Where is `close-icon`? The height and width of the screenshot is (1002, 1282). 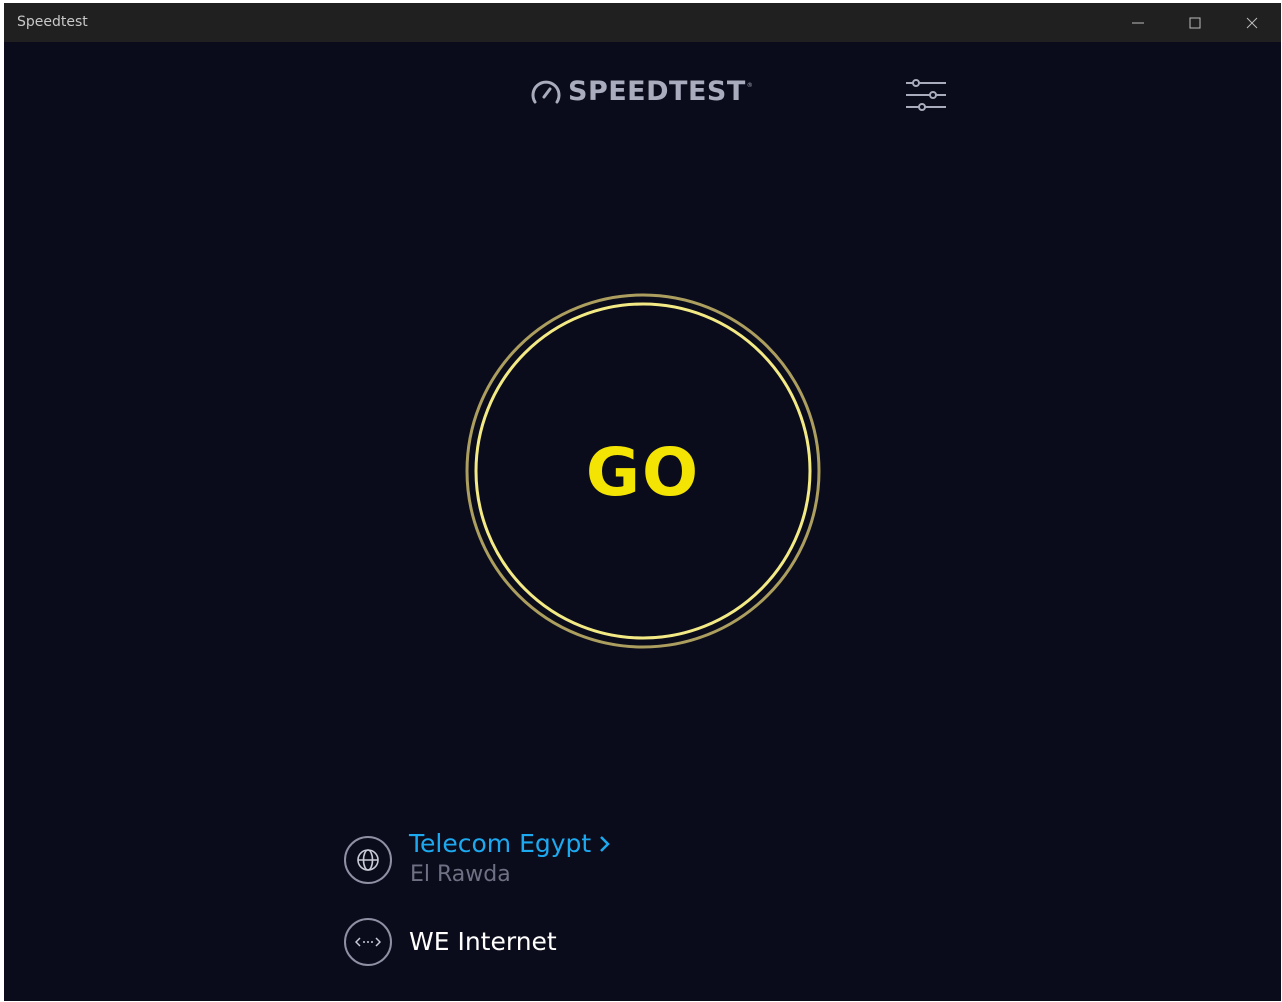 close-icon is located at coordinates (1252, 22).